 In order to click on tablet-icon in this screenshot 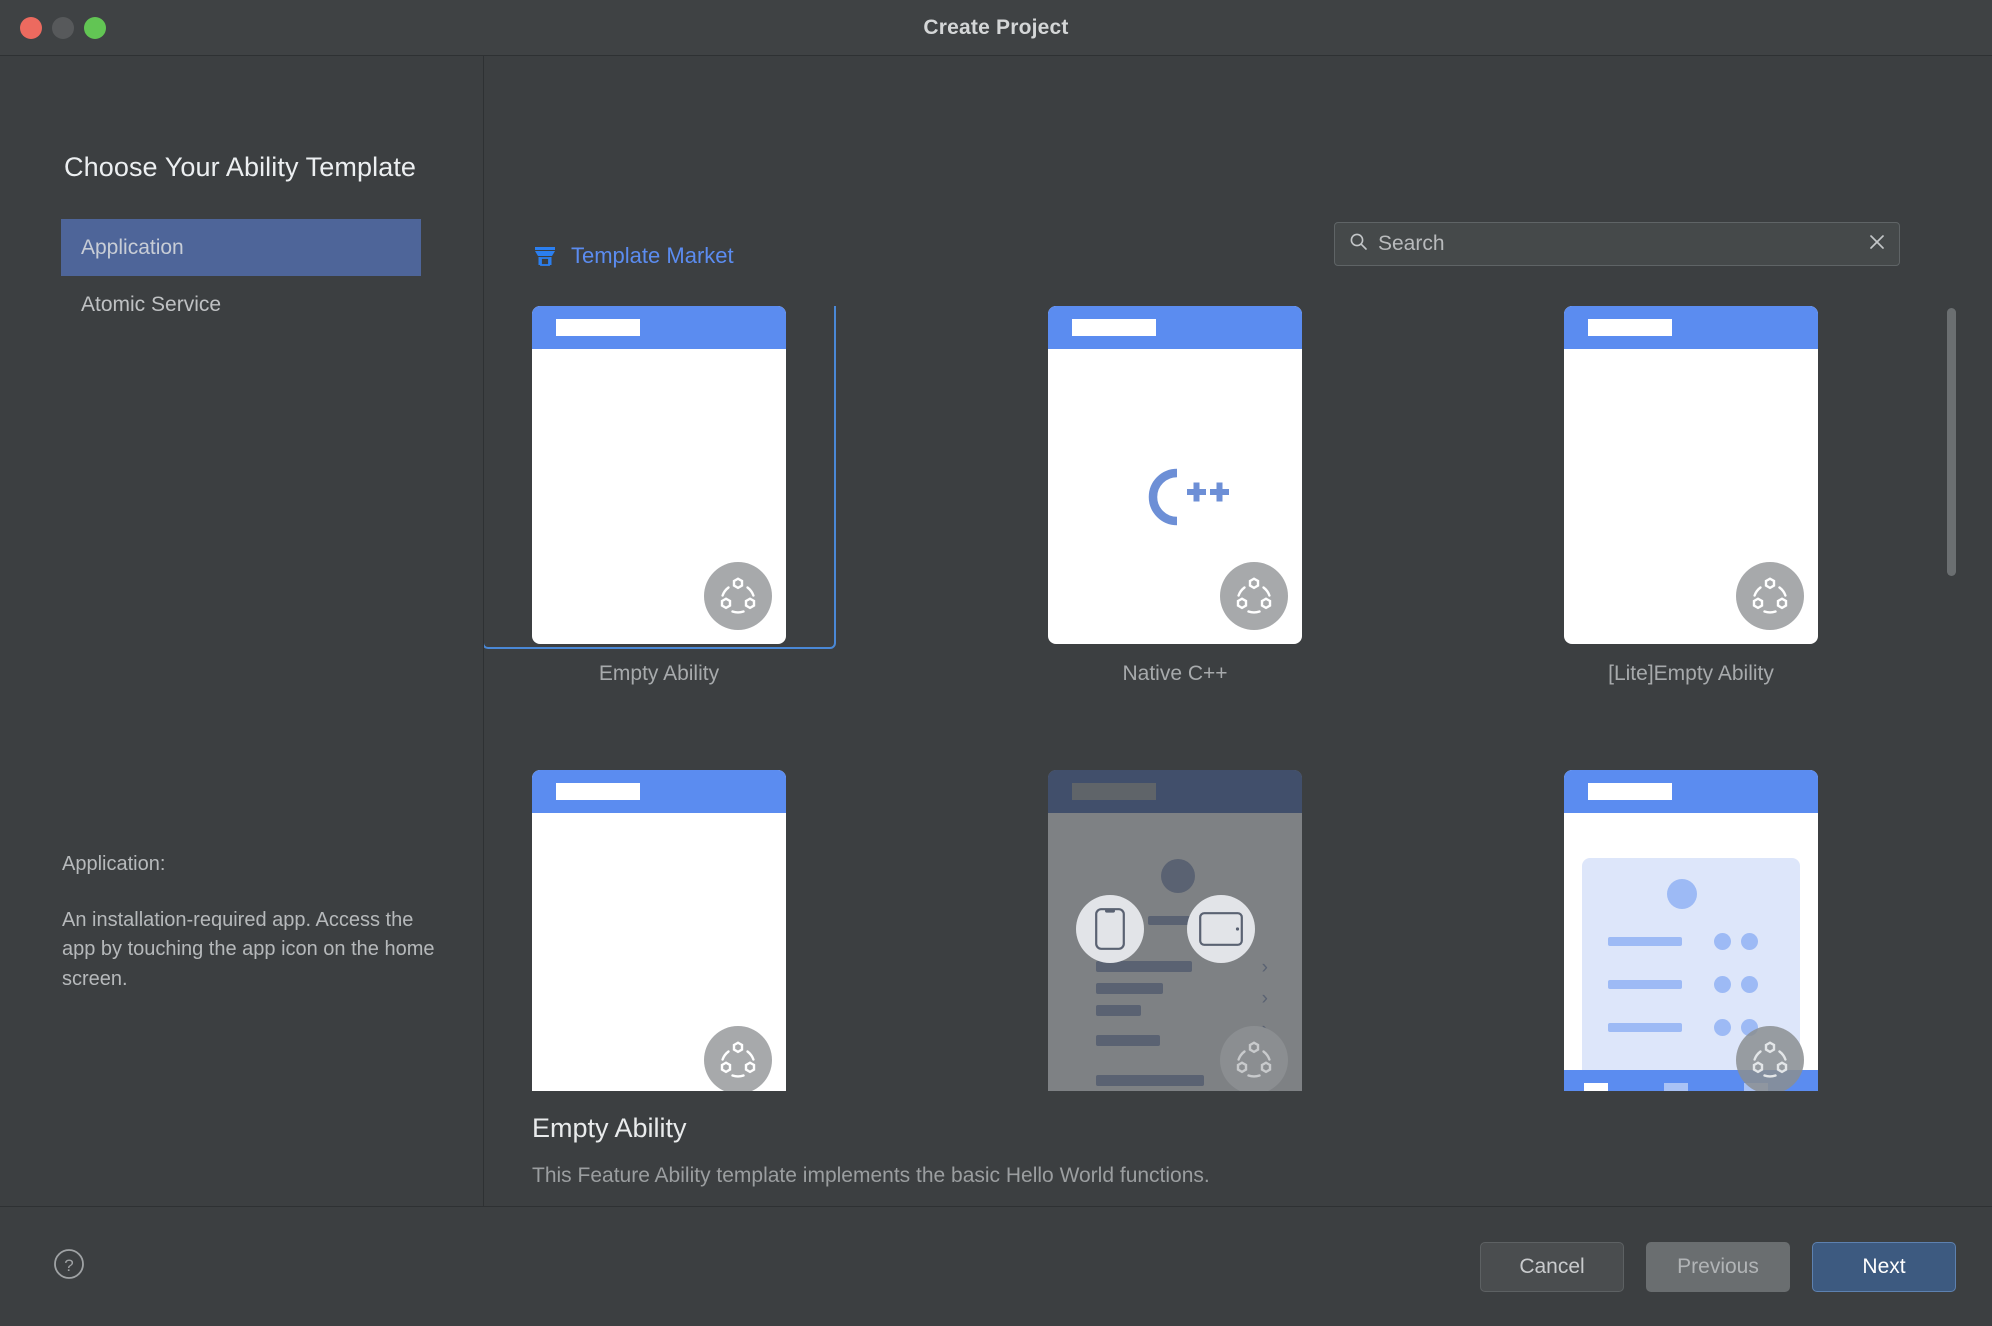, I will do `click(1221, 929)`.